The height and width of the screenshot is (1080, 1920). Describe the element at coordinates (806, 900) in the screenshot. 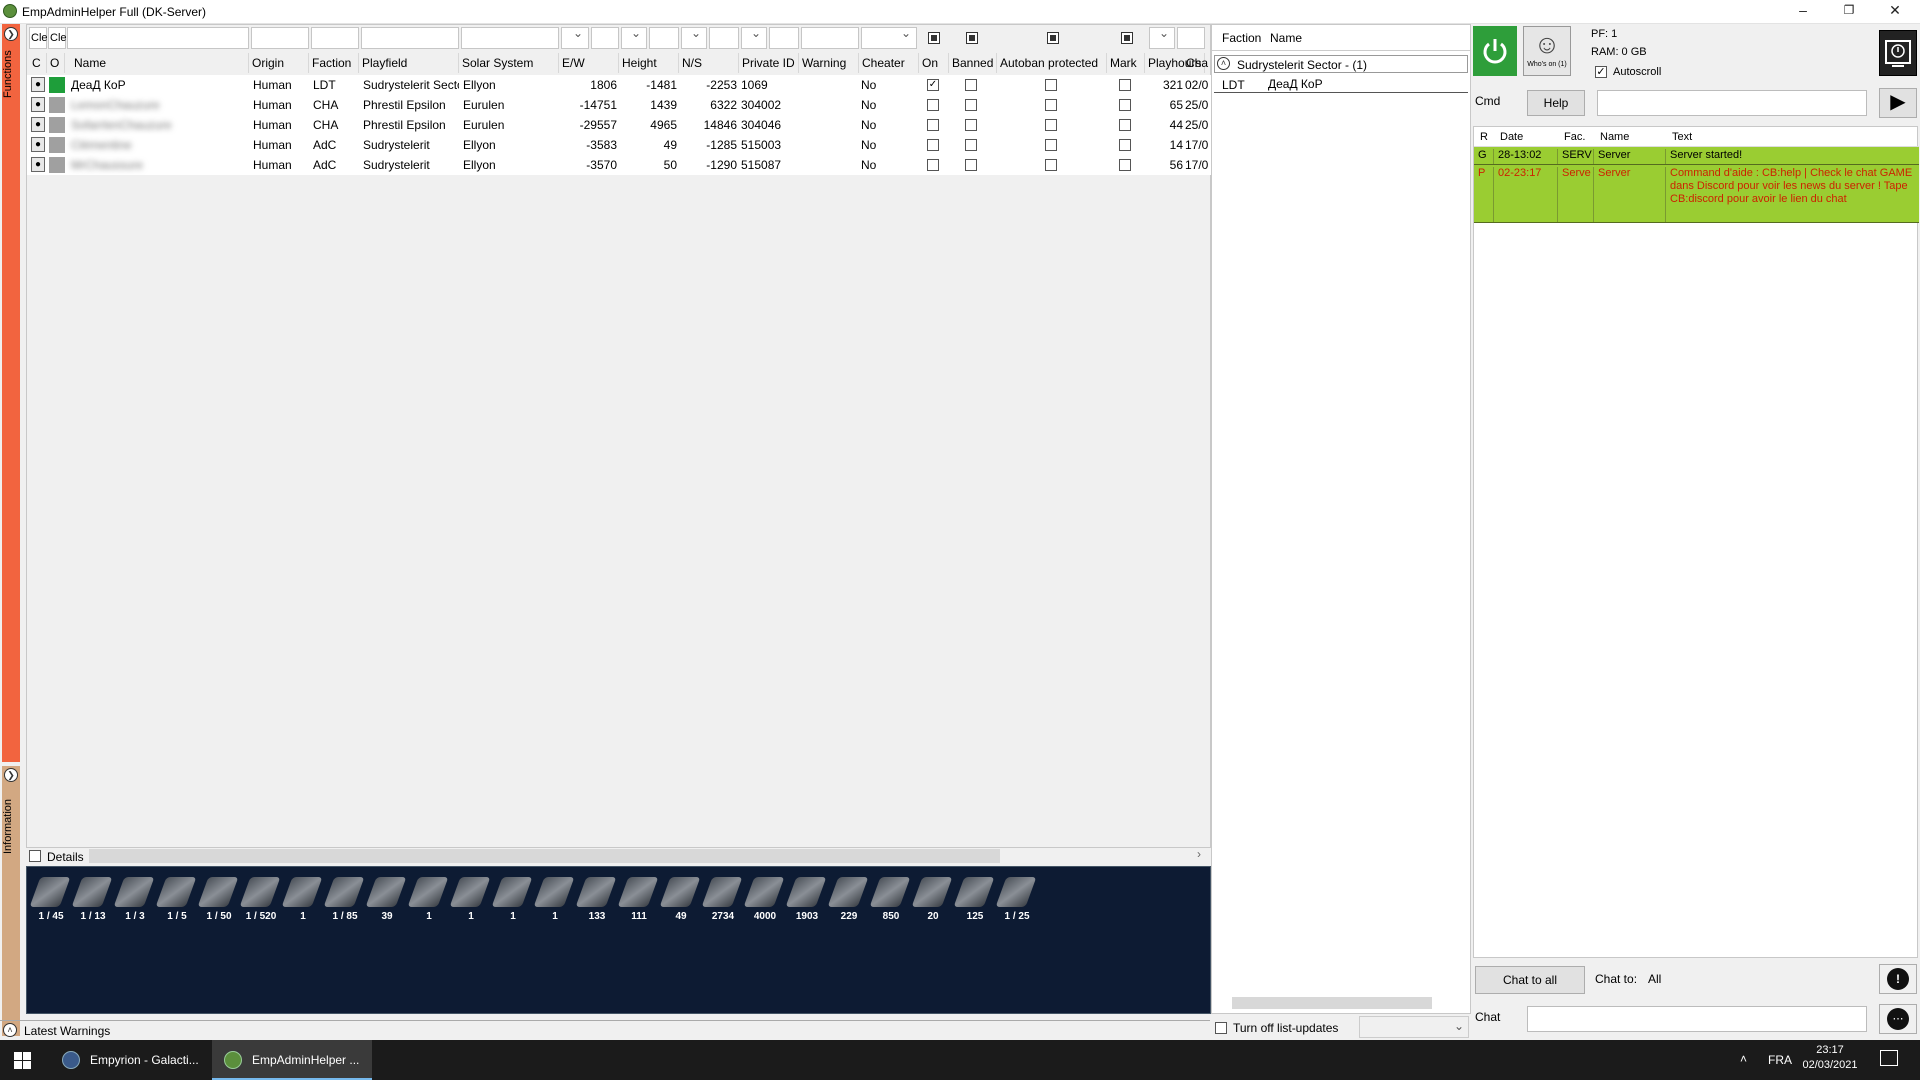

I see `inventory-slot: 1903` at that location.